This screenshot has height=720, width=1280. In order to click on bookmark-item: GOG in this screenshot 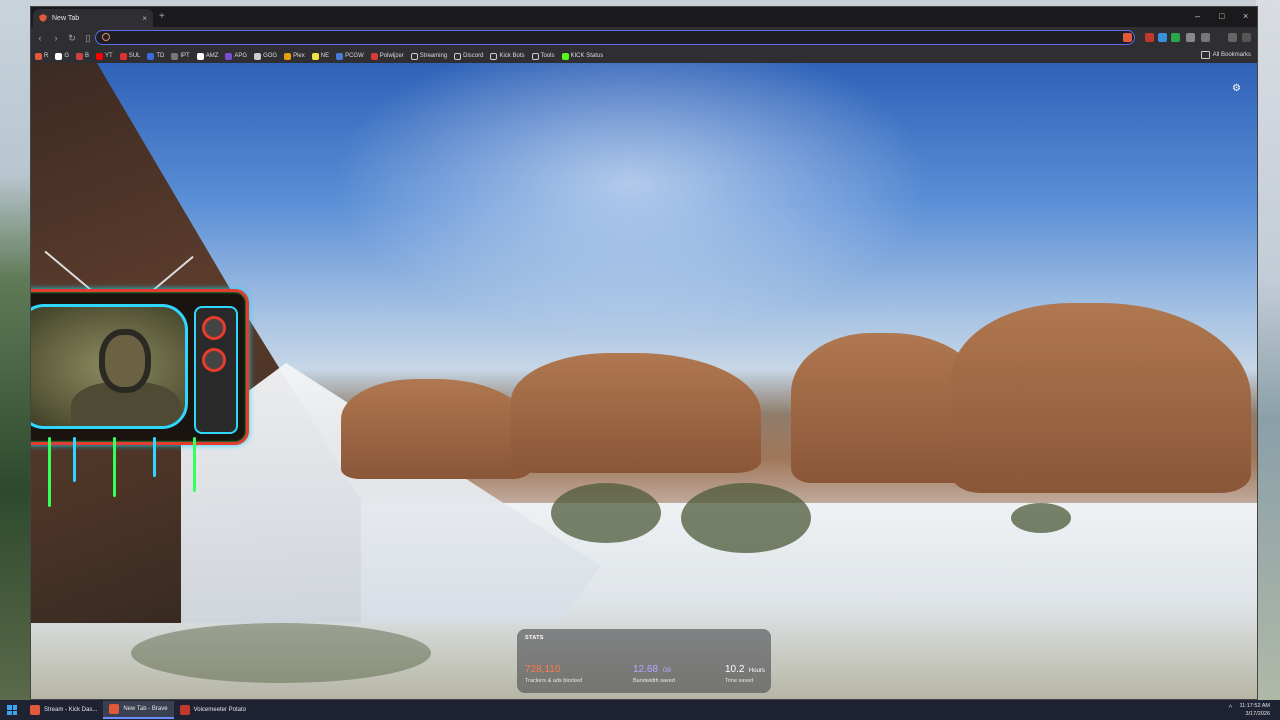, I will do `click(266, 56)`.